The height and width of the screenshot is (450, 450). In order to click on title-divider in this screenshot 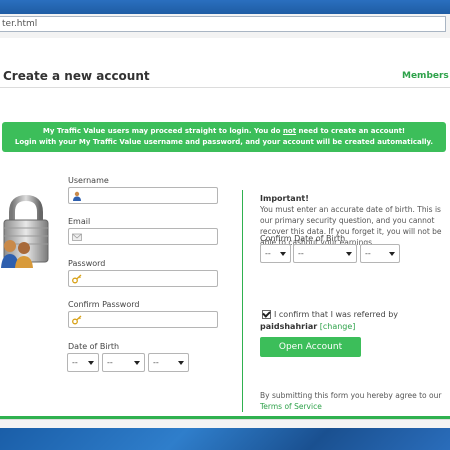, I will do `click(225, 87)`.